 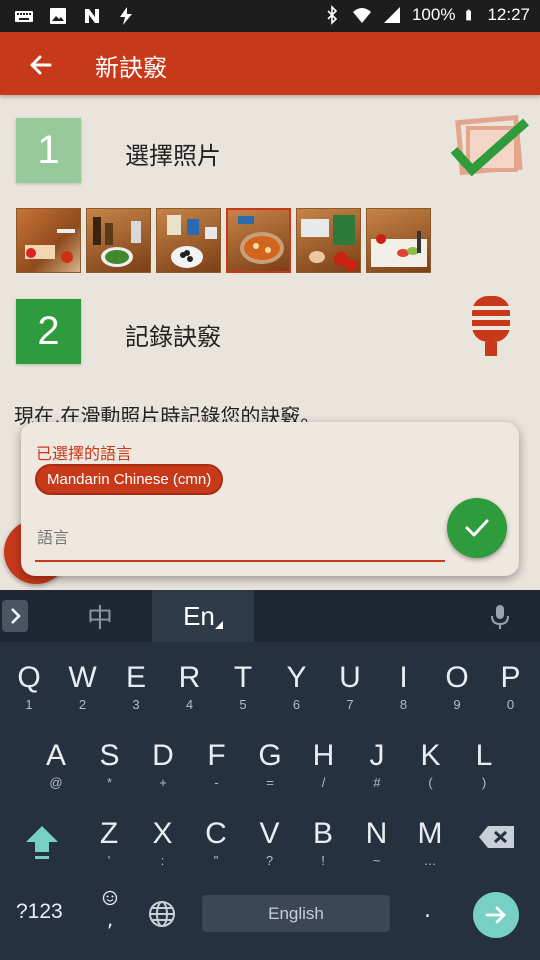 What do you see at coordinates (508, 14) in the screenshot?
I see `clock: 12:27` at bounding box center [508, 14].